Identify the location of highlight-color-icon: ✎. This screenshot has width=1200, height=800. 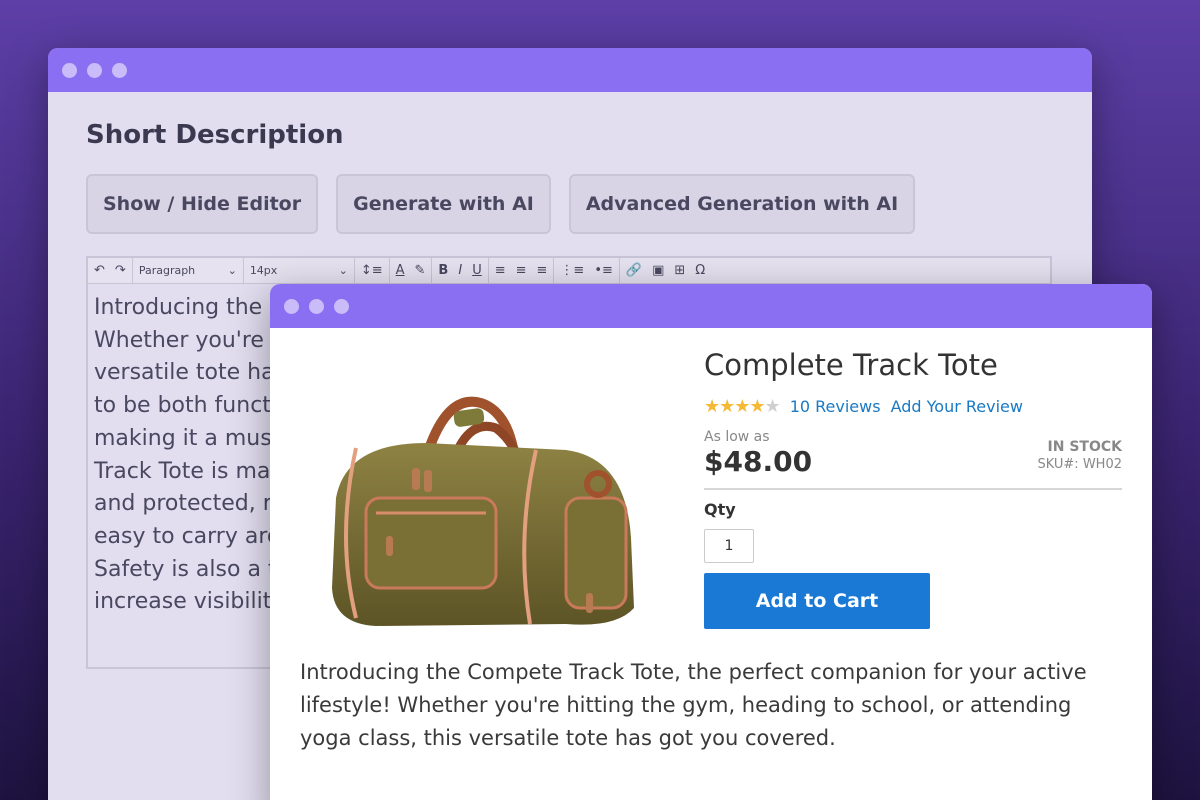
(420, 270).